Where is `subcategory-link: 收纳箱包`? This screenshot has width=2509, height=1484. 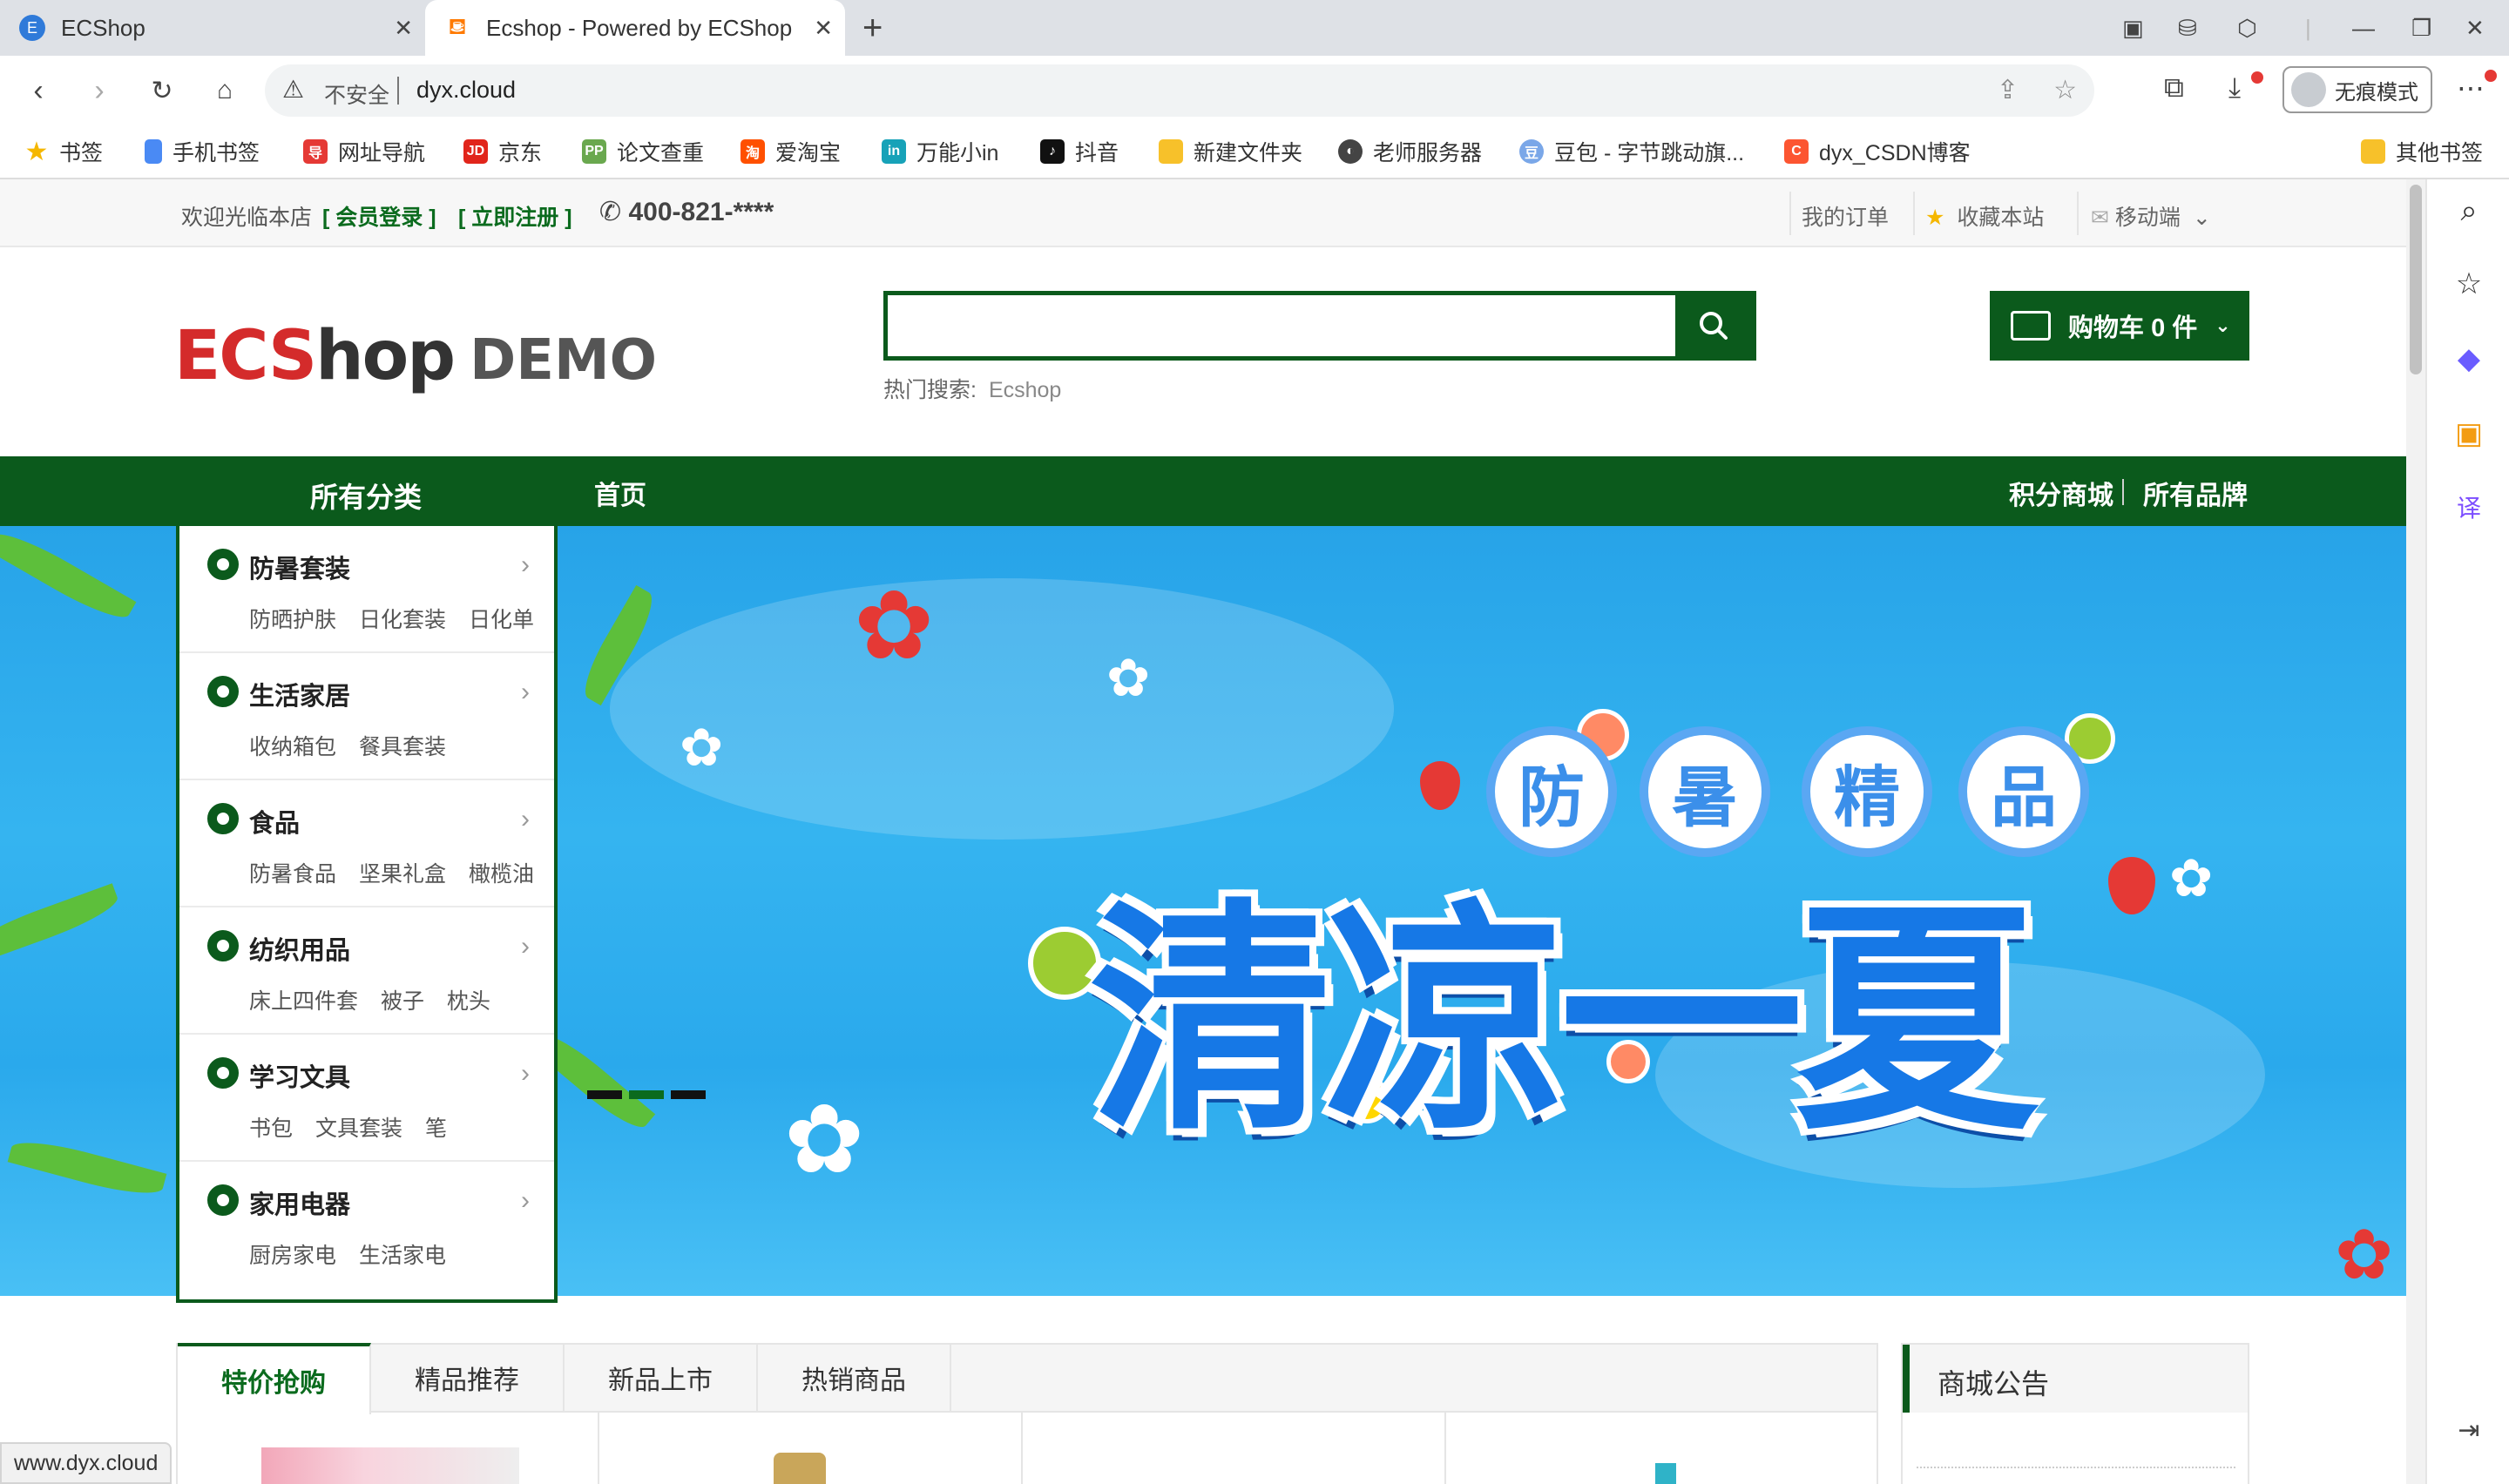 subcategory-link: 收纳箱包 is located at coordinates (292, 745).